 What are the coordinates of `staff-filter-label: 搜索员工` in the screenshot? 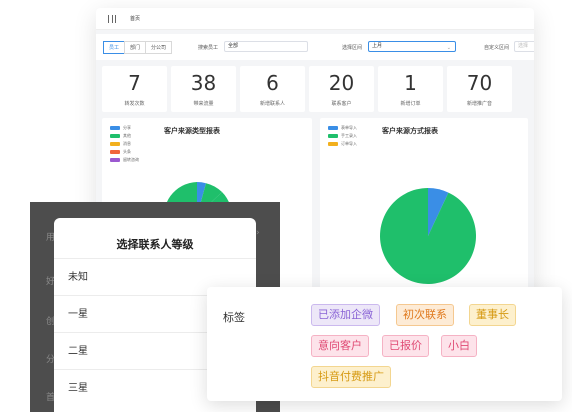 It's located at (208, 48).